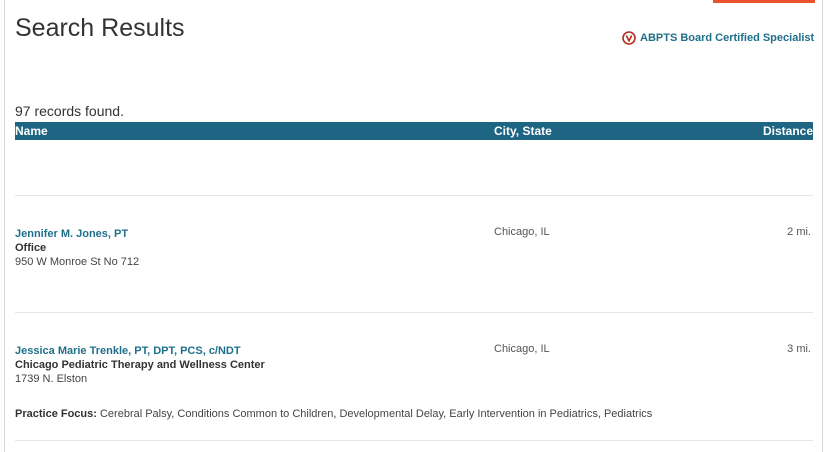  Describe the element at coordinates (31, 248) in the screenshot. I see `location-type: Office` at that location.